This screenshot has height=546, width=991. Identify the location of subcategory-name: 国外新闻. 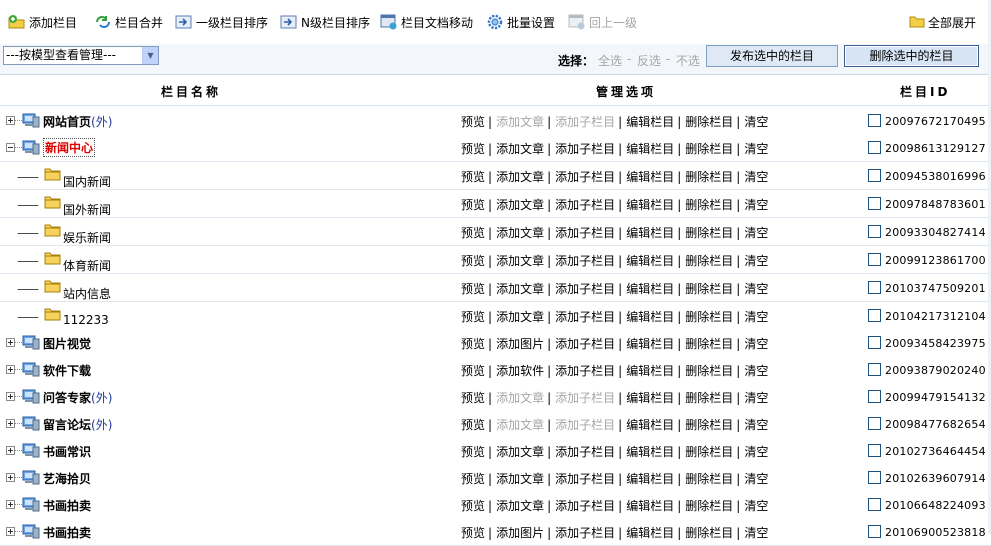
(87, 209).